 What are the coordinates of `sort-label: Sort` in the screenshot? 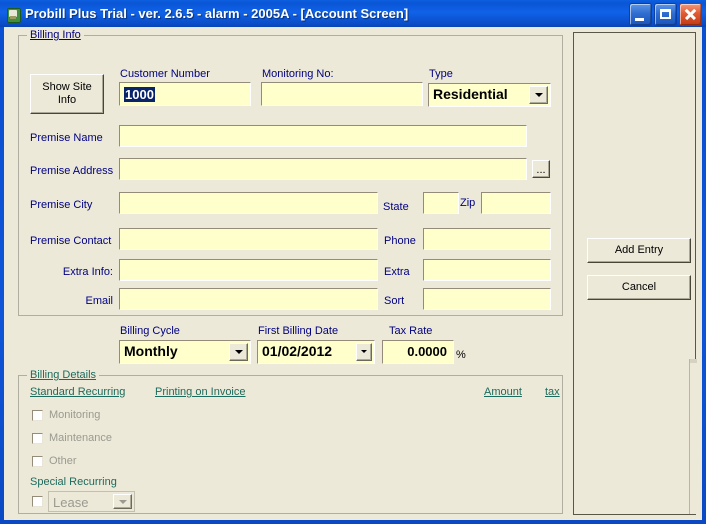 It's located at (394, 301).